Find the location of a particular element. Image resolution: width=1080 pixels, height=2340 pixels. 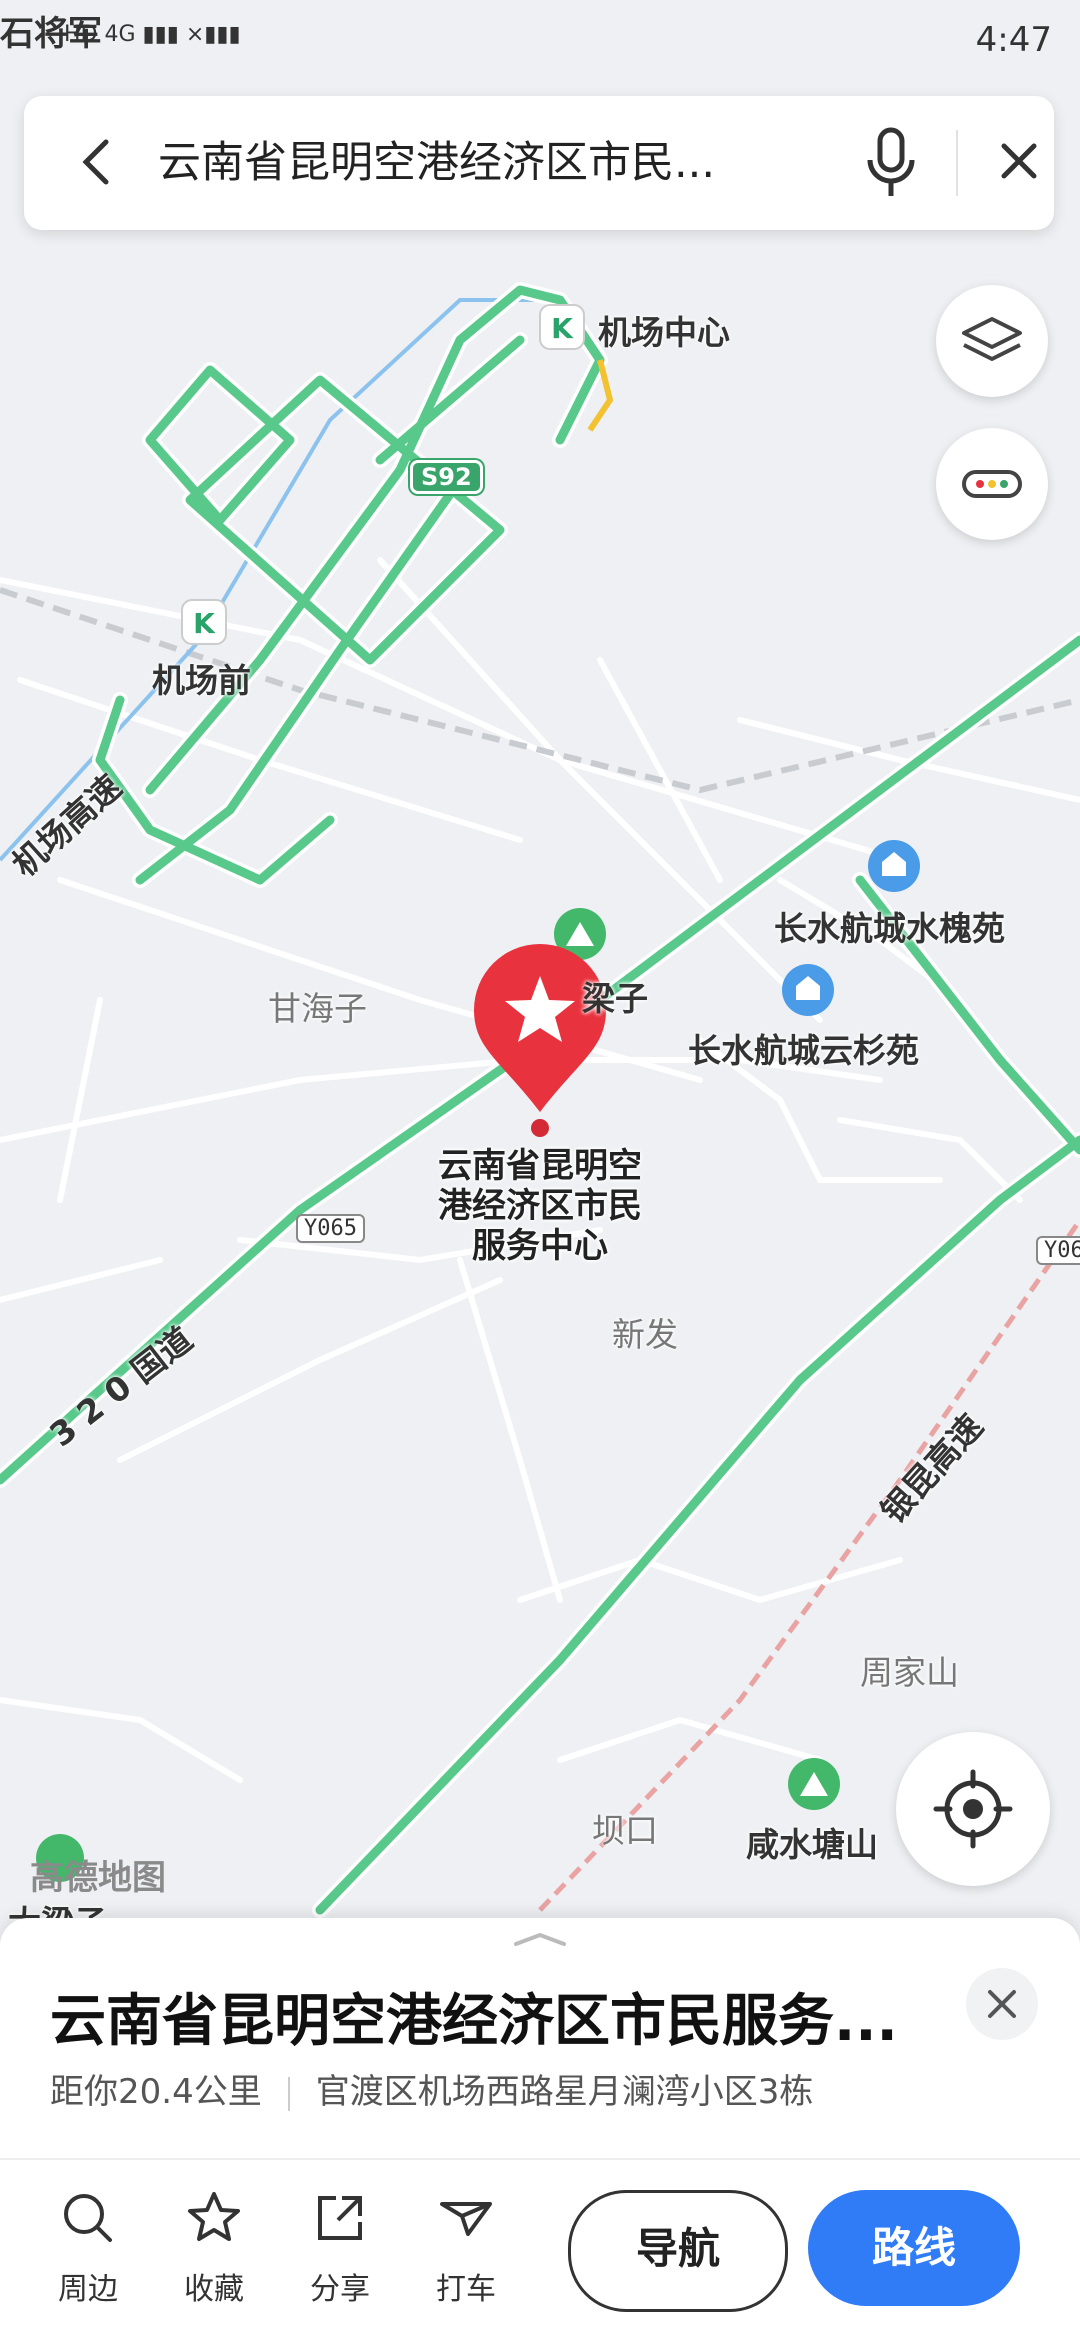

taxi-icon is located at coordinates (466, 2219).